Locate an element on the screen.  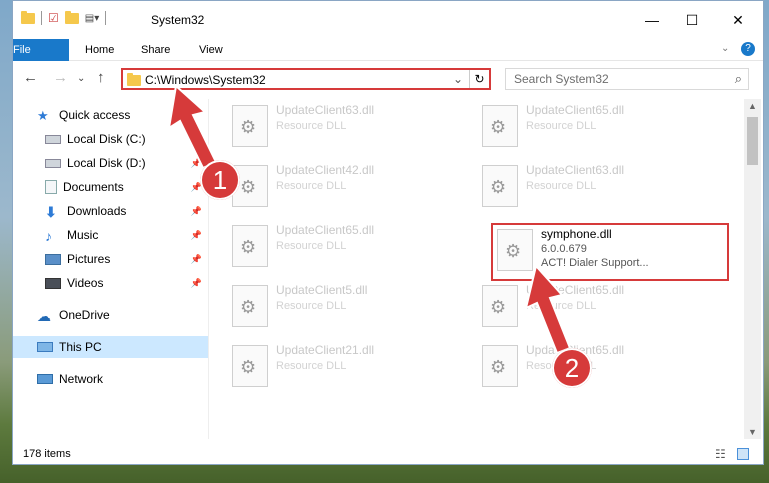
arrow-to-symphone-file is located at coordinates (548, 309).